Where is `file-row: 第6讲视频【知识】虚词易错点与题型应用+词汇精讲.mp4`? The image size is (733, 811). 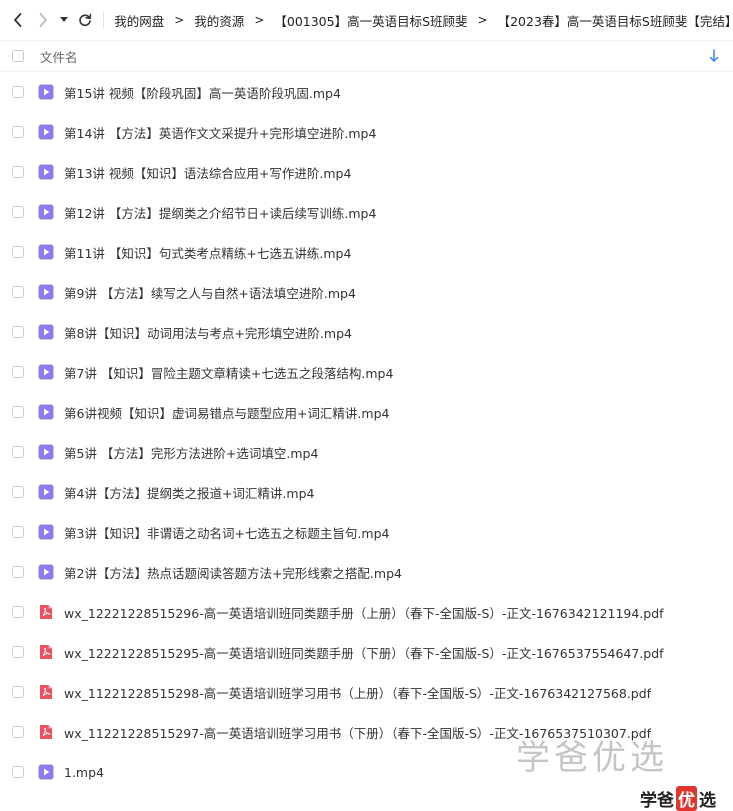
file-row: 第6讲视频【知识】虚词易错点与题型应用+词汇精讲.mp4 is located at coordinates (366, 412).